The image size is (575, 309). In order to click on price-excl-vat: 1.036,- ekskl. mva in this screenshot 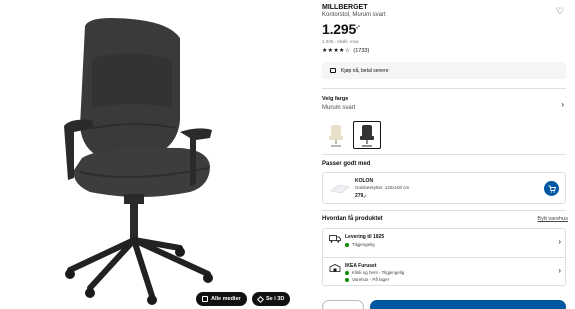, I will do `click(340, 41)`.